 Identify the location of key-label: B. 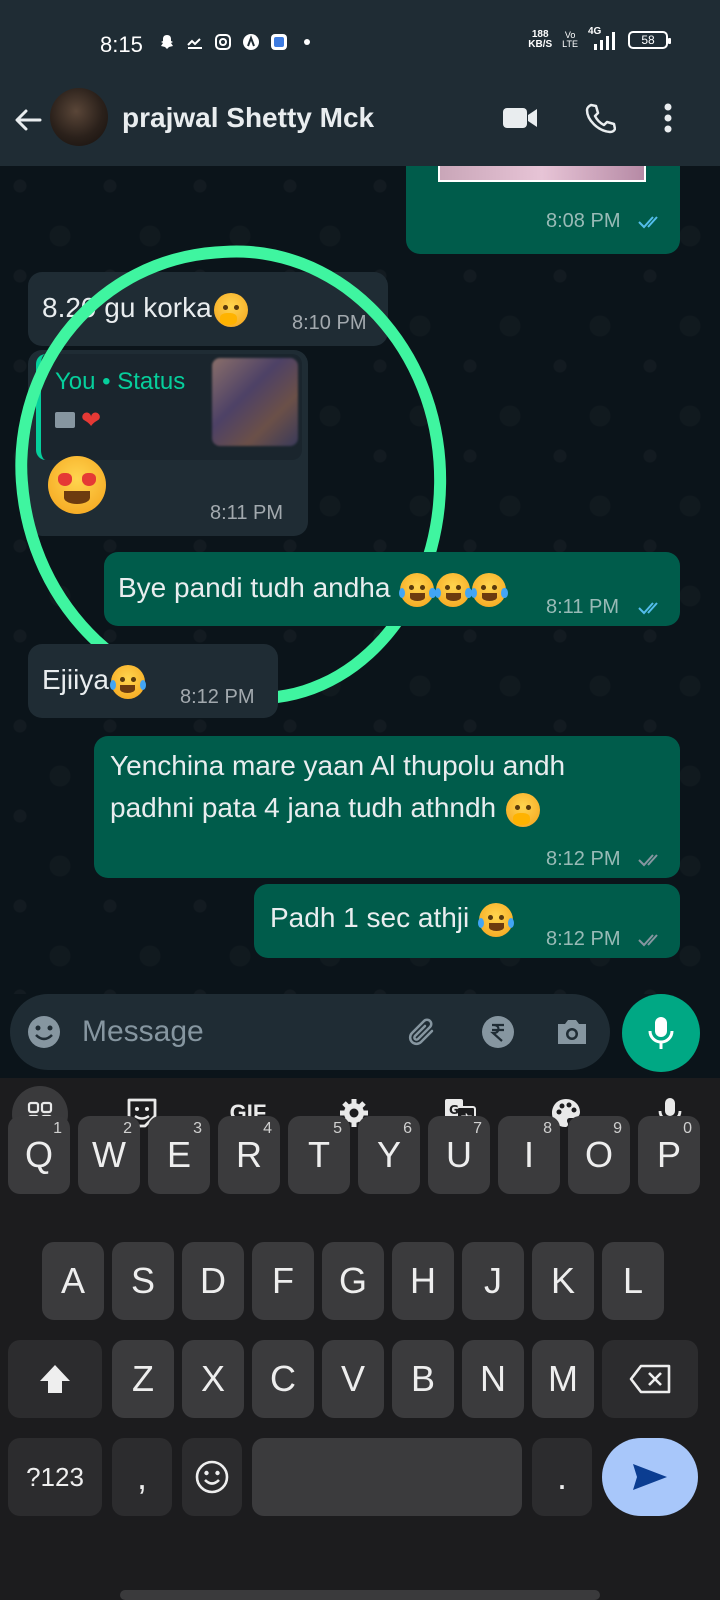
(422, 1378).